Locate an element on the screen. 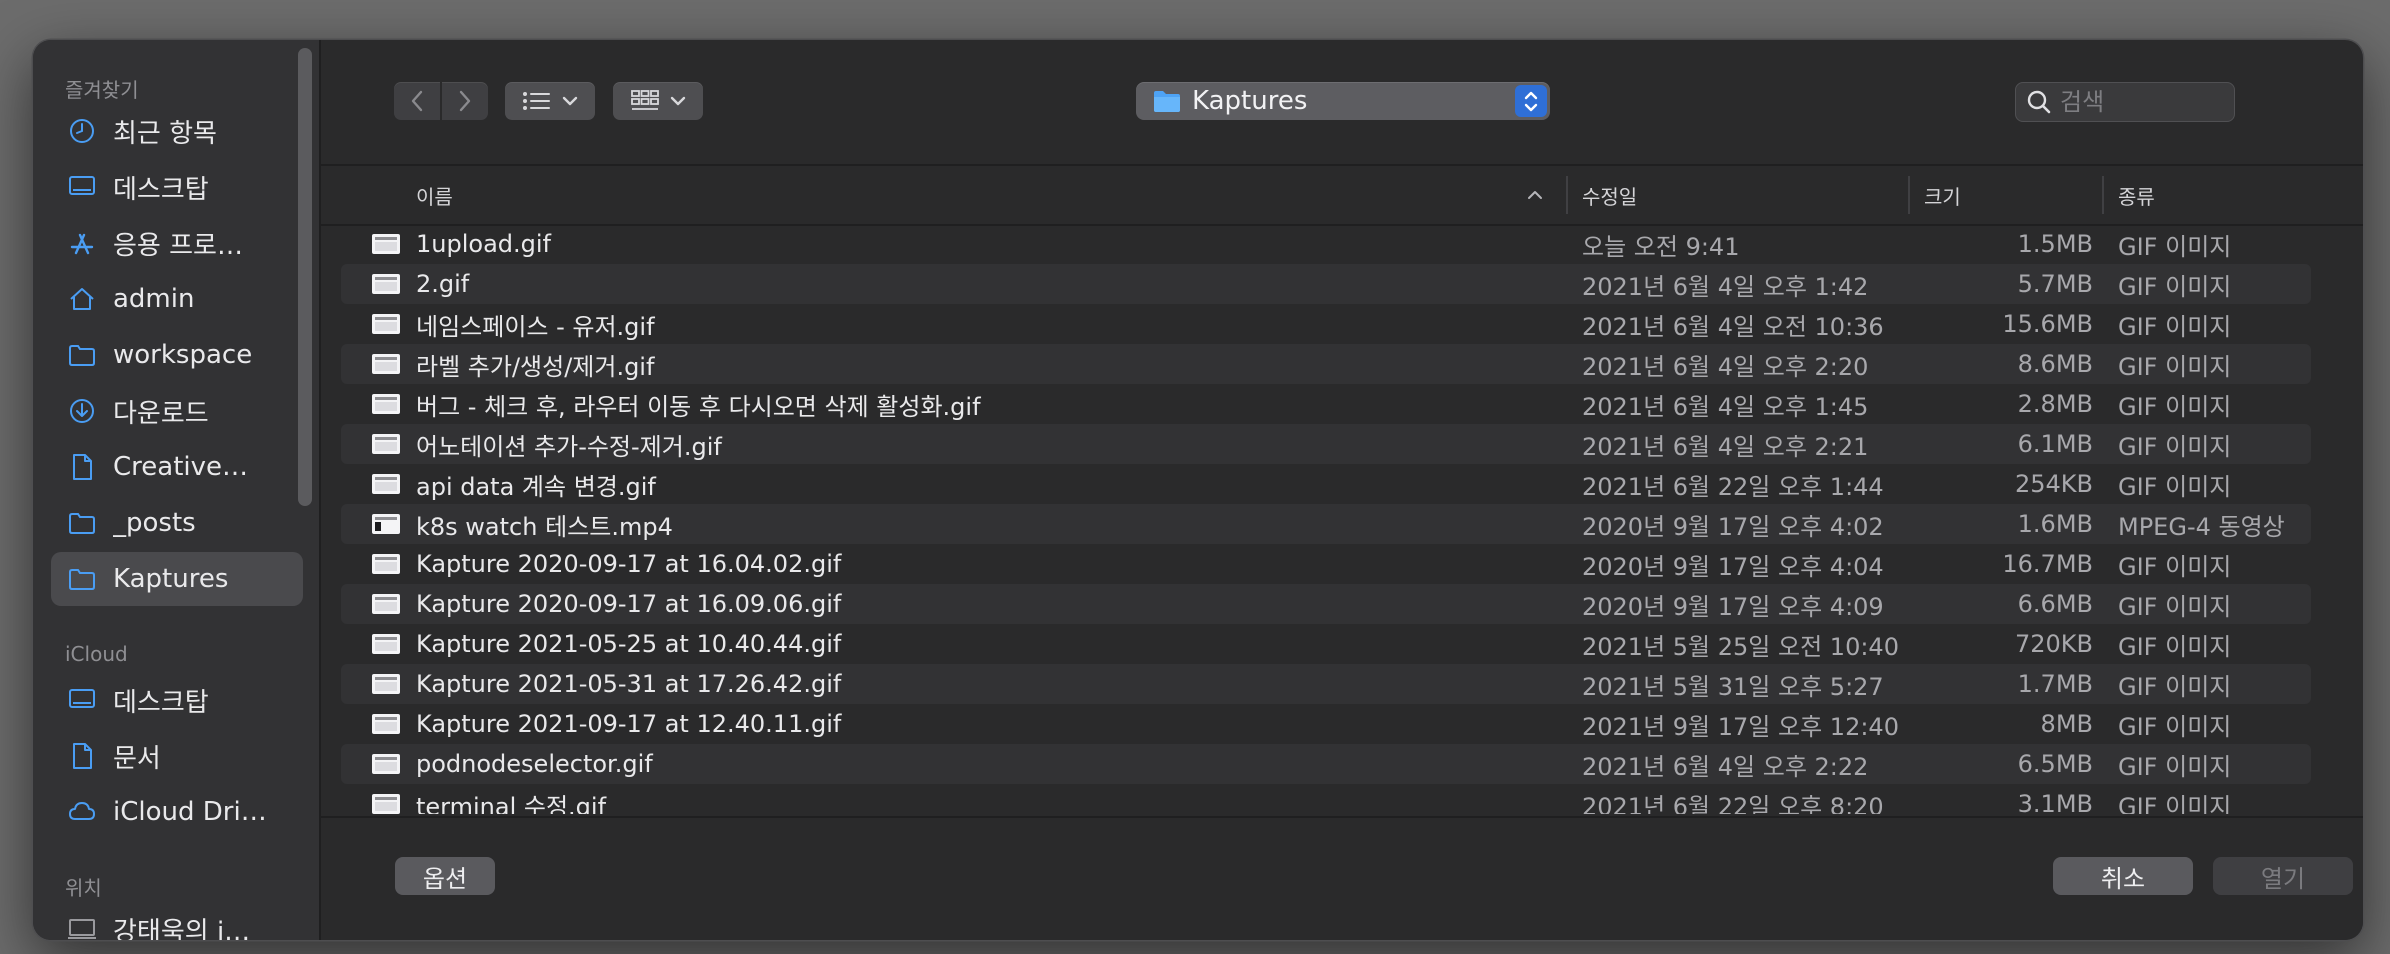  sidebar-item-label: admin is located at coordinates (154, 299).